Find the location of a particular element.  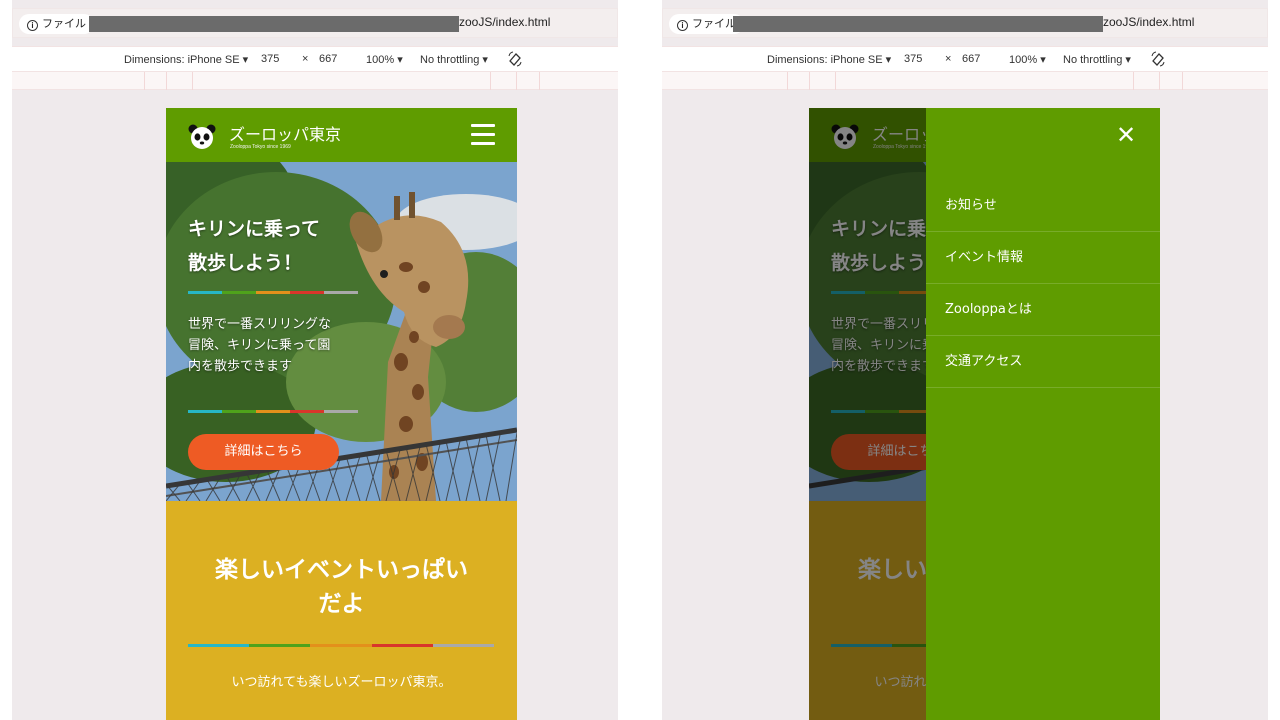

hamburger-menu-icon is located at coordinates (483, 135).